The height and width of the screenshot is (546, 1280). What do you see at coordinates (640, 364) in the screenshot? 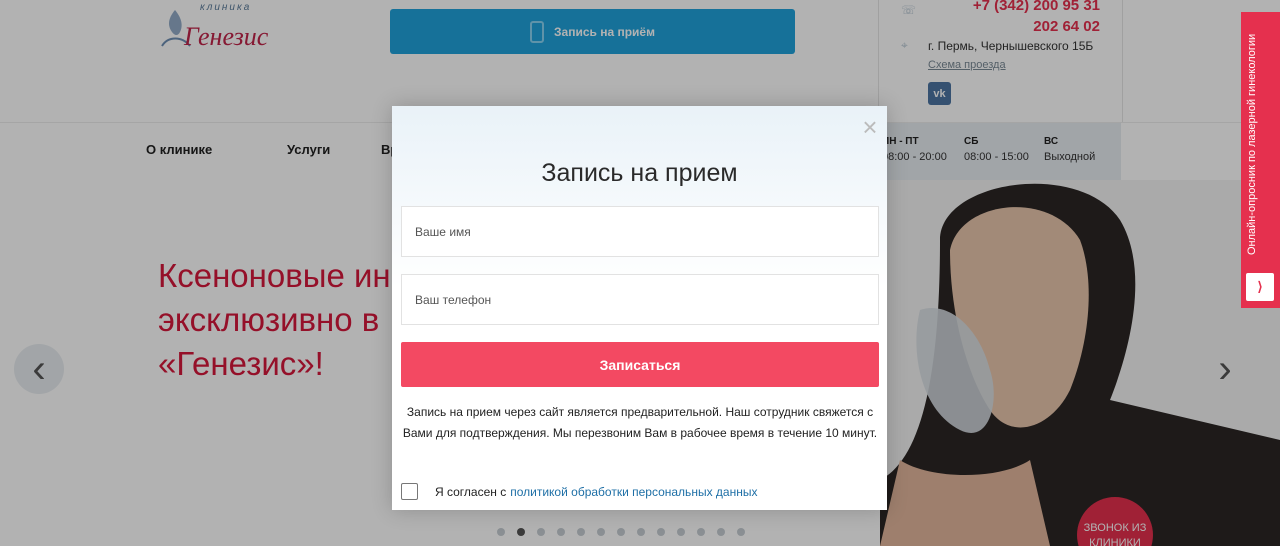
I see `submit-button: Записаться` at bounding box center [640, 364].